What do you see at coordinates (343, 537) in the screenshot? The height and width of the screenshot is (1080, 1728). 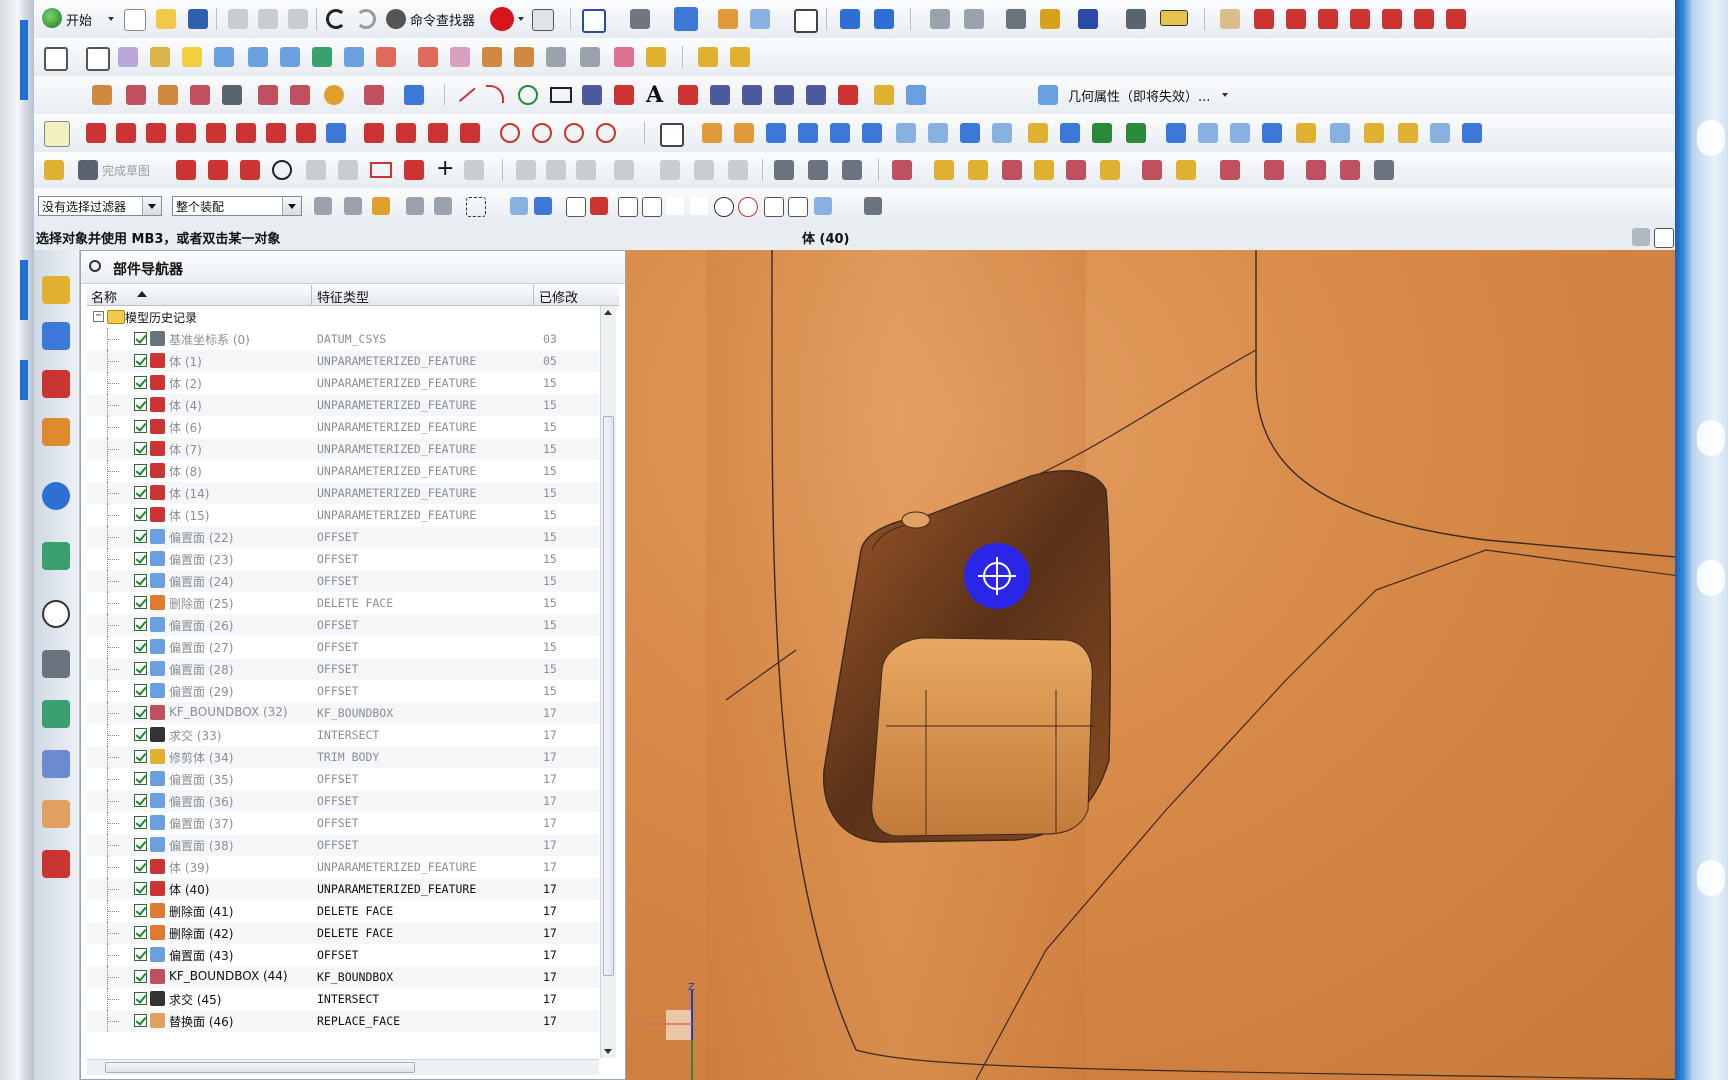 I see `feature-row: 偏置面 (22) OFFSET 15` at bounding box center [343, 537].